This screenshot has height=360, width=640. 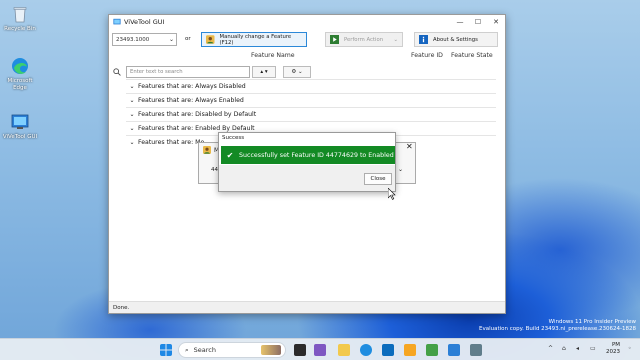 What do you see at coordinates (388, 350) in the screenshot?
I see `store-icon` at bounding box center [388, 350].